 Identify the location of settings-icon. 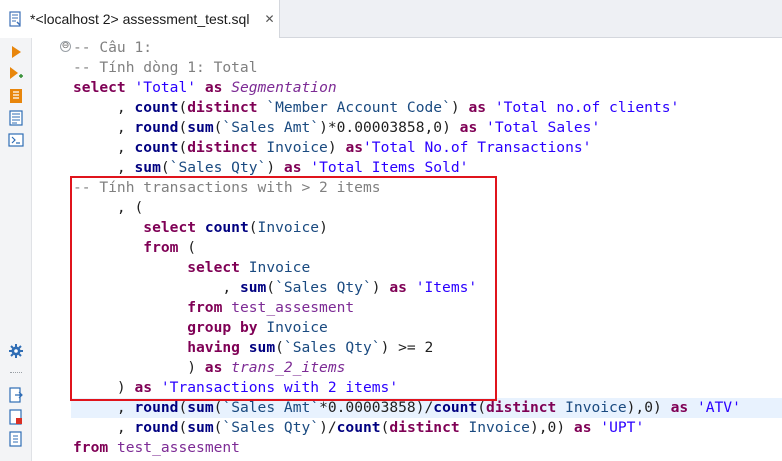
(16, 351).